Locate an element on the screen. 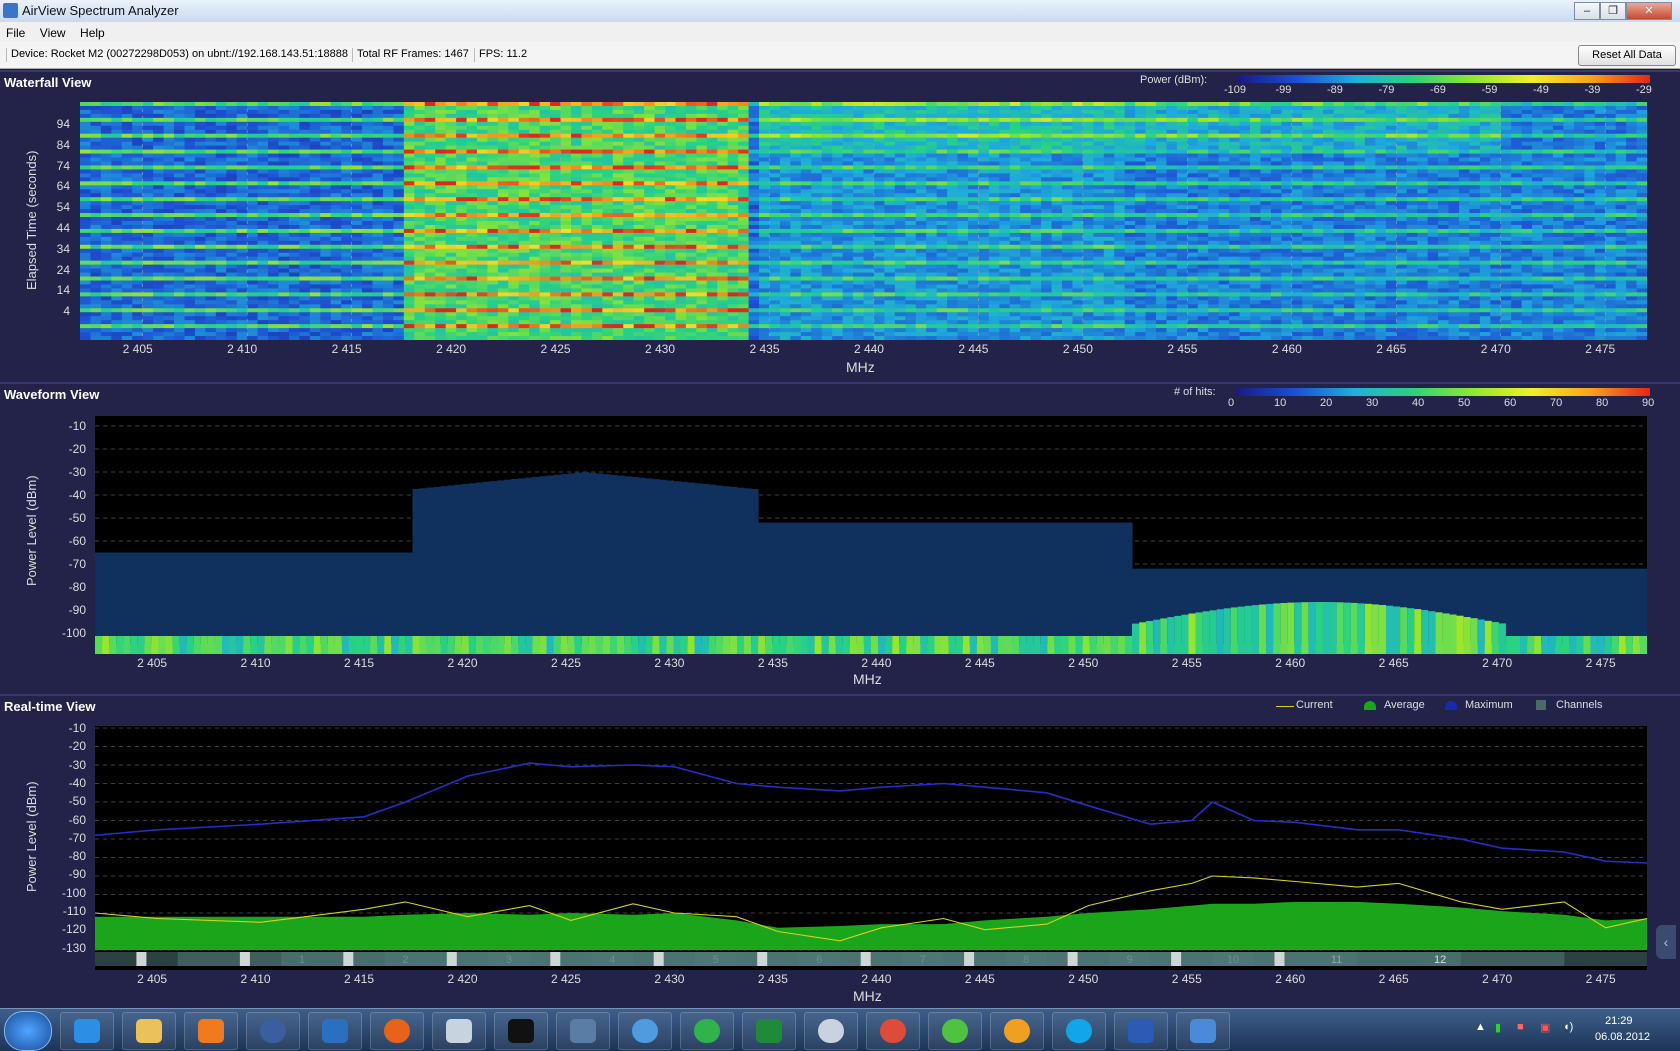 This screenshot has height=1051, width=1680. menu-view: View is located at coordinates (52, 31).